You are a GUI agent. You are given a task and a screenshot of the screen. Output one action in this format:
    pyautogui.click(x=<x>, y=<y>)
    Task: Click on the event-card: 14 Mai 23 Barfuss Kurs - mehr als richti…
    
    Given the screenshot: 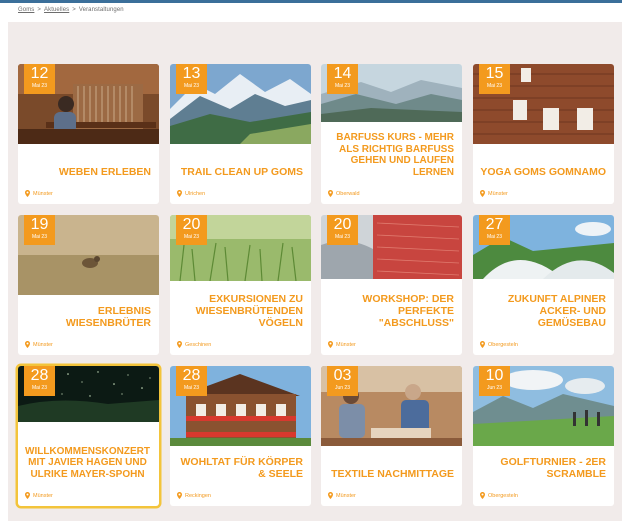 What is the action you would take?
    pyautogui.click(x=391, y=134)
    